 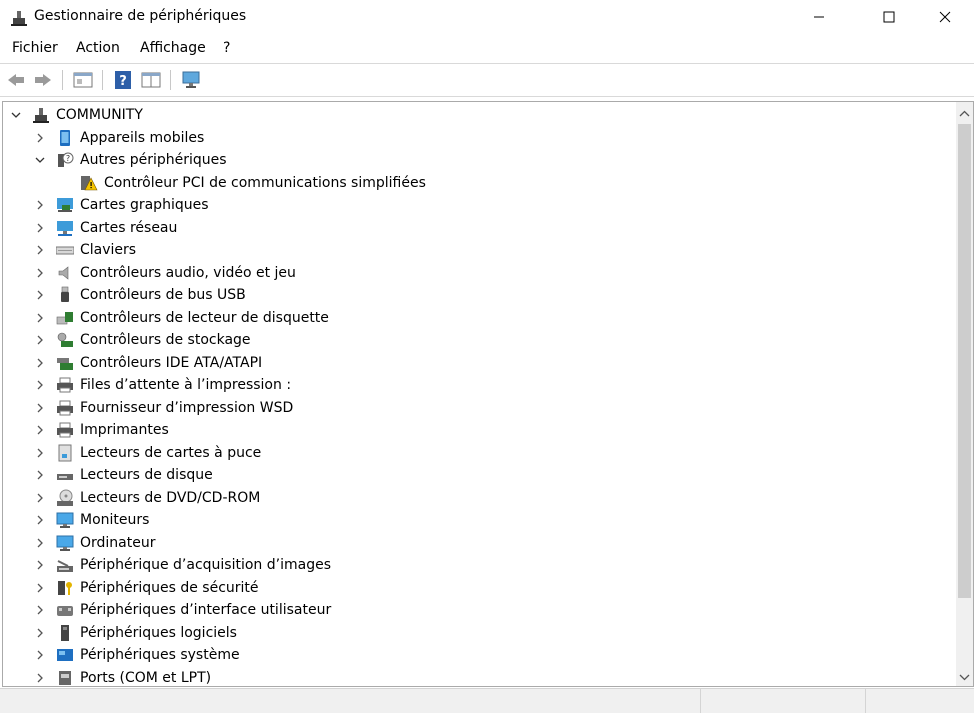 What do you see at coordinates (65, 520) in the screenshot?
I see `monitor-icon` at bounding box center [65, 520].